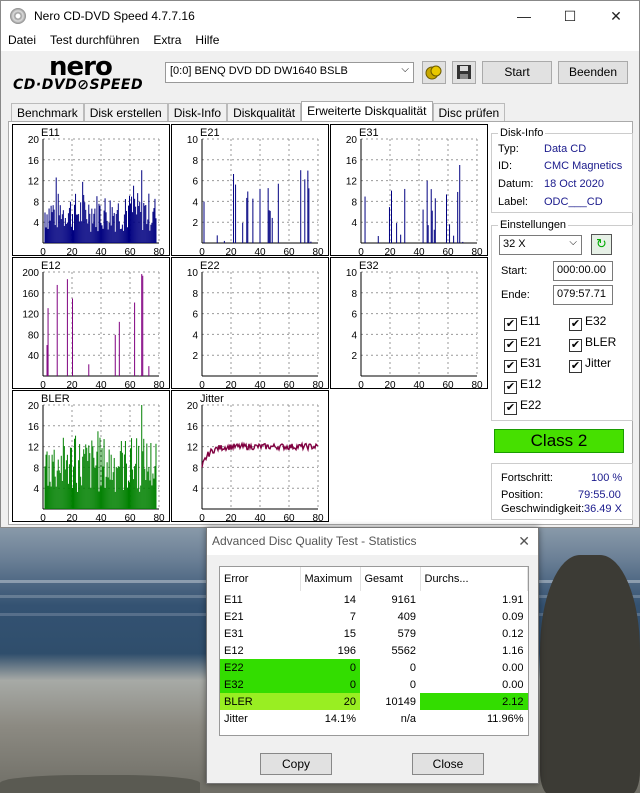  I want to click on y-tick-label: 160, so click(30, 294).